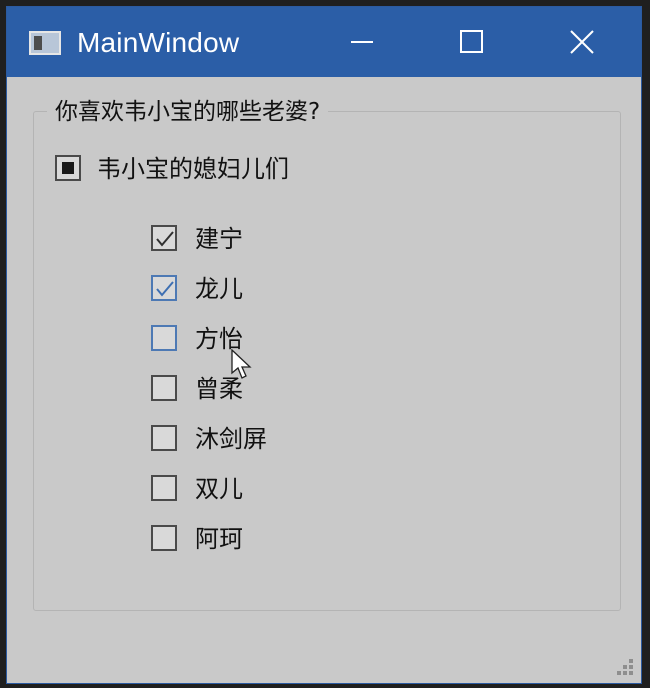  Describe the element at coordinates (219, 289) in the screenshot. I see `label-longer: 龙儿` at that location.